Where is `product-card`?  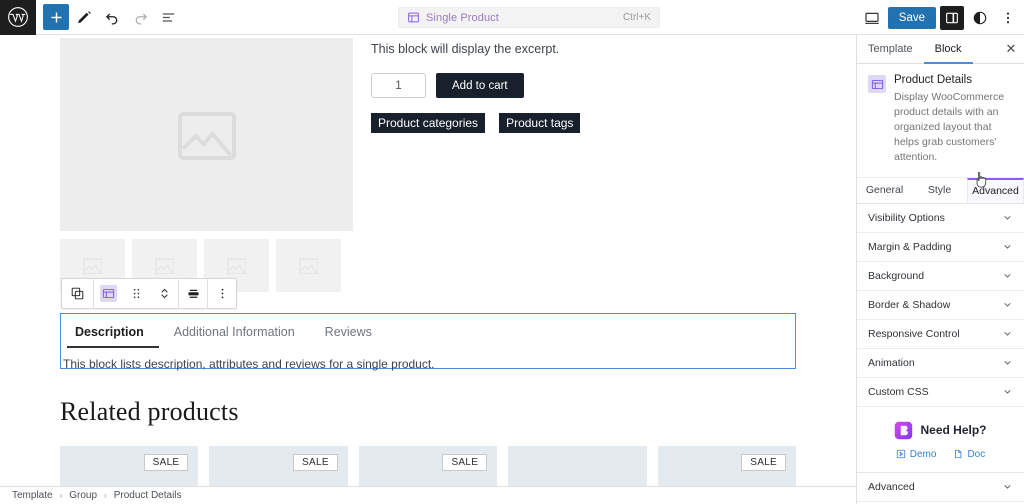
product-card is located at coordinates (577, 466).